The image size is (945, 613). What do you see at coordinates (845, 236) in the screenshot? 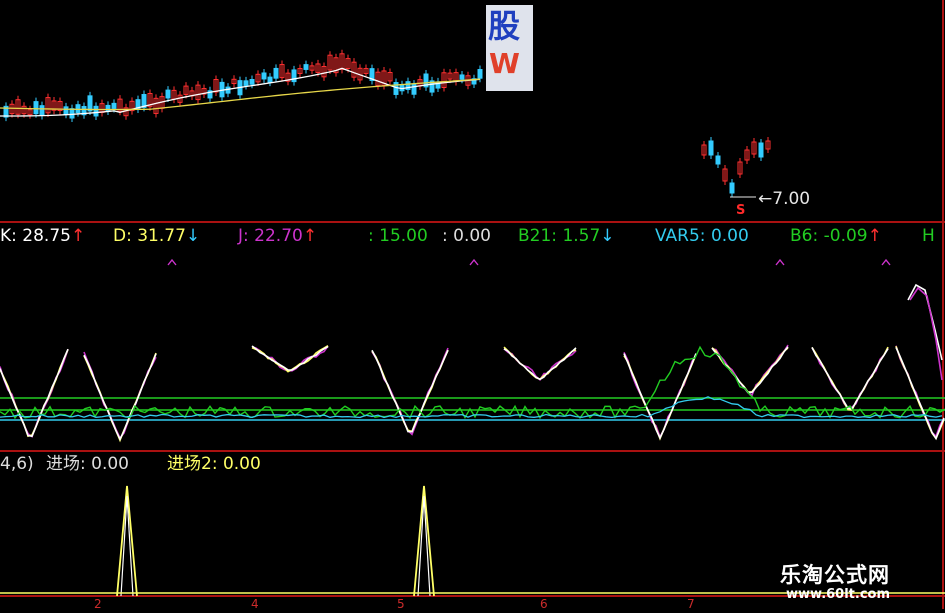
I see `kdj-b6-value: -0.09` at bounding box center [845, 236].